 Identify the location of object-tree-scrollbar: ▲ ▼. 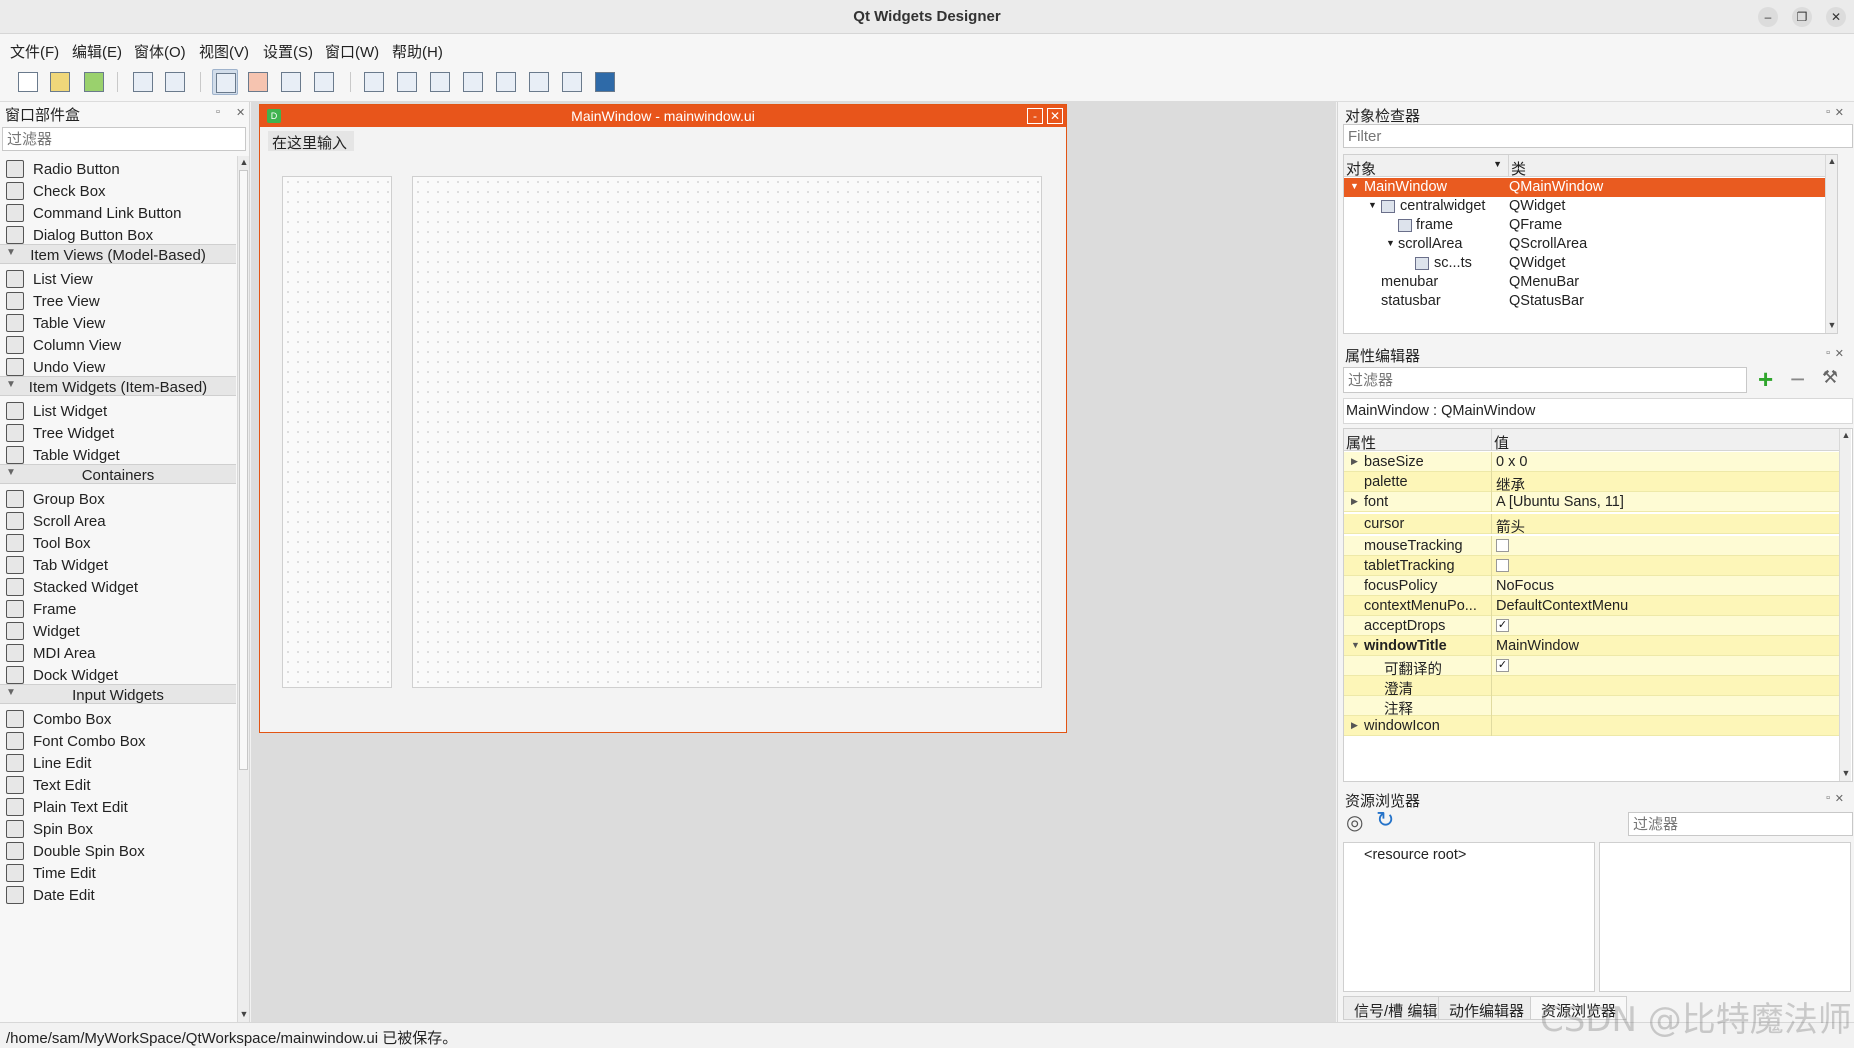
(1831, 244).